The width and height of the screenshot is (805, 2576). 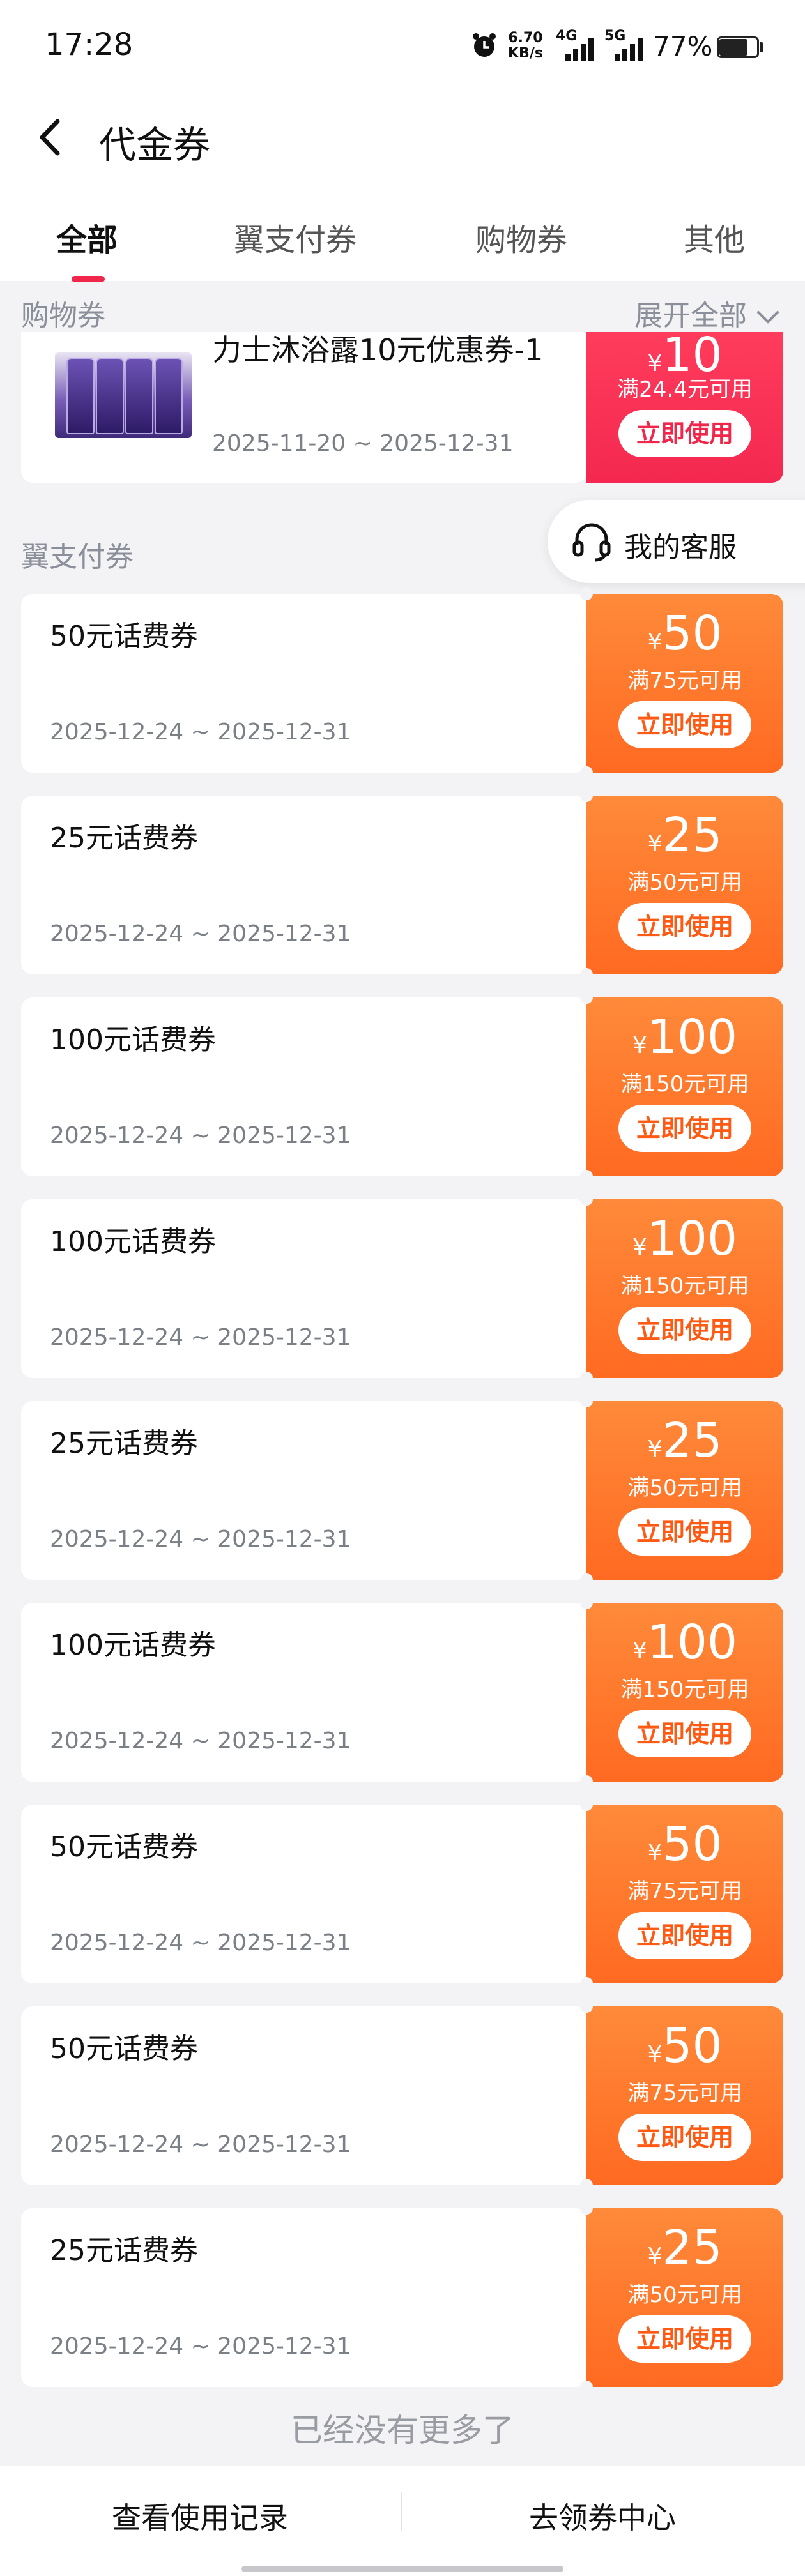 What do you see at coordinates (401, 2512) in the screenshot?
I see `bottom-divider` at bounding box center [401, 2512].